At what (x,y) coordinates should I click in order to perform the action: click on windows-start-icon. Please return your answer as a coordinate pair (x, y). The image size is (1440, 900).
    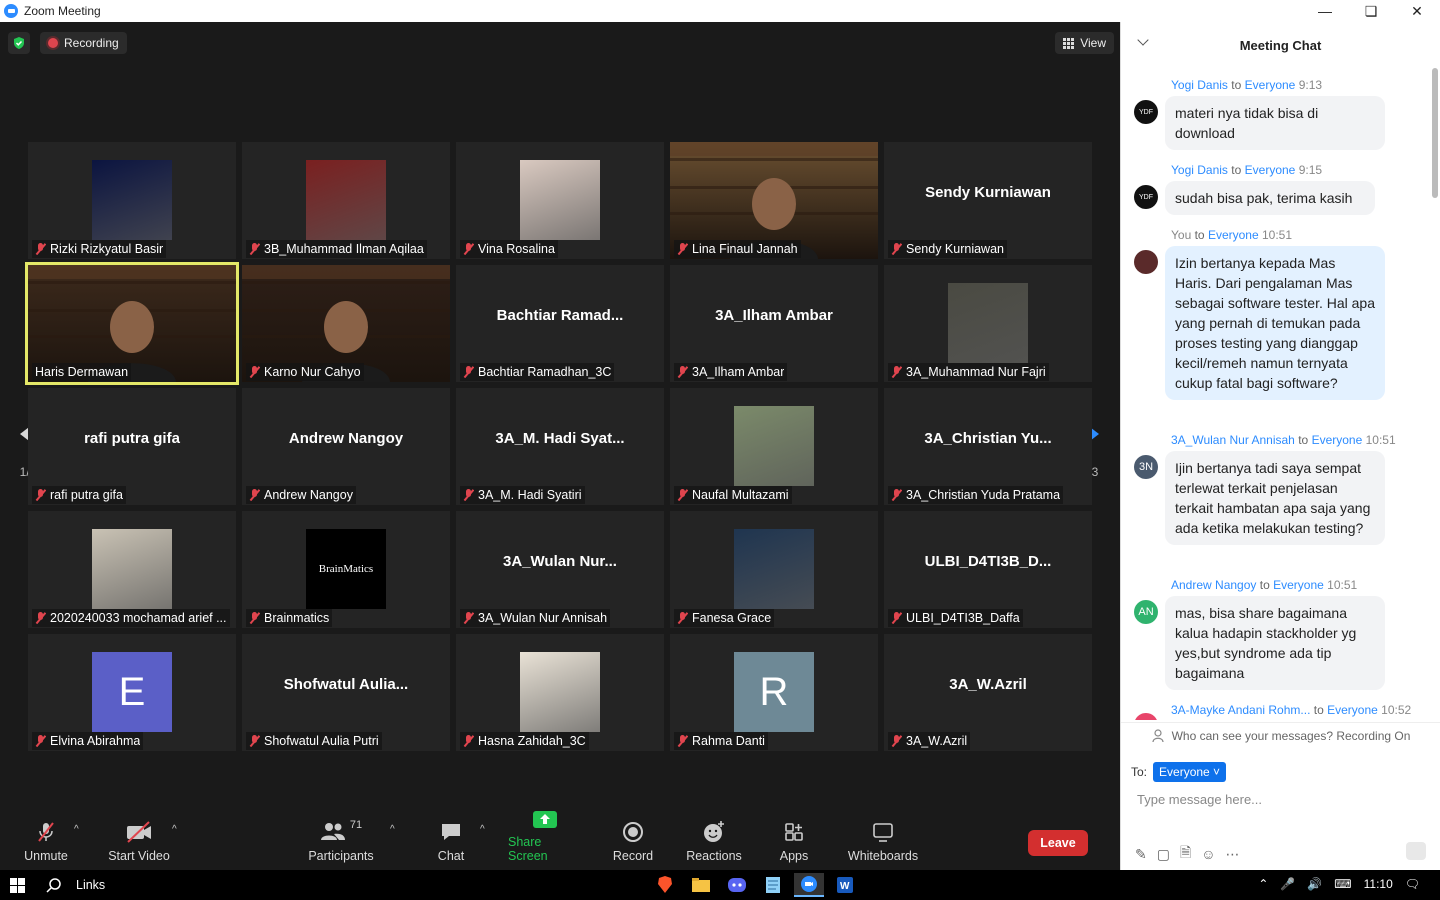
    Looking at the image, I should click on (17, 885).